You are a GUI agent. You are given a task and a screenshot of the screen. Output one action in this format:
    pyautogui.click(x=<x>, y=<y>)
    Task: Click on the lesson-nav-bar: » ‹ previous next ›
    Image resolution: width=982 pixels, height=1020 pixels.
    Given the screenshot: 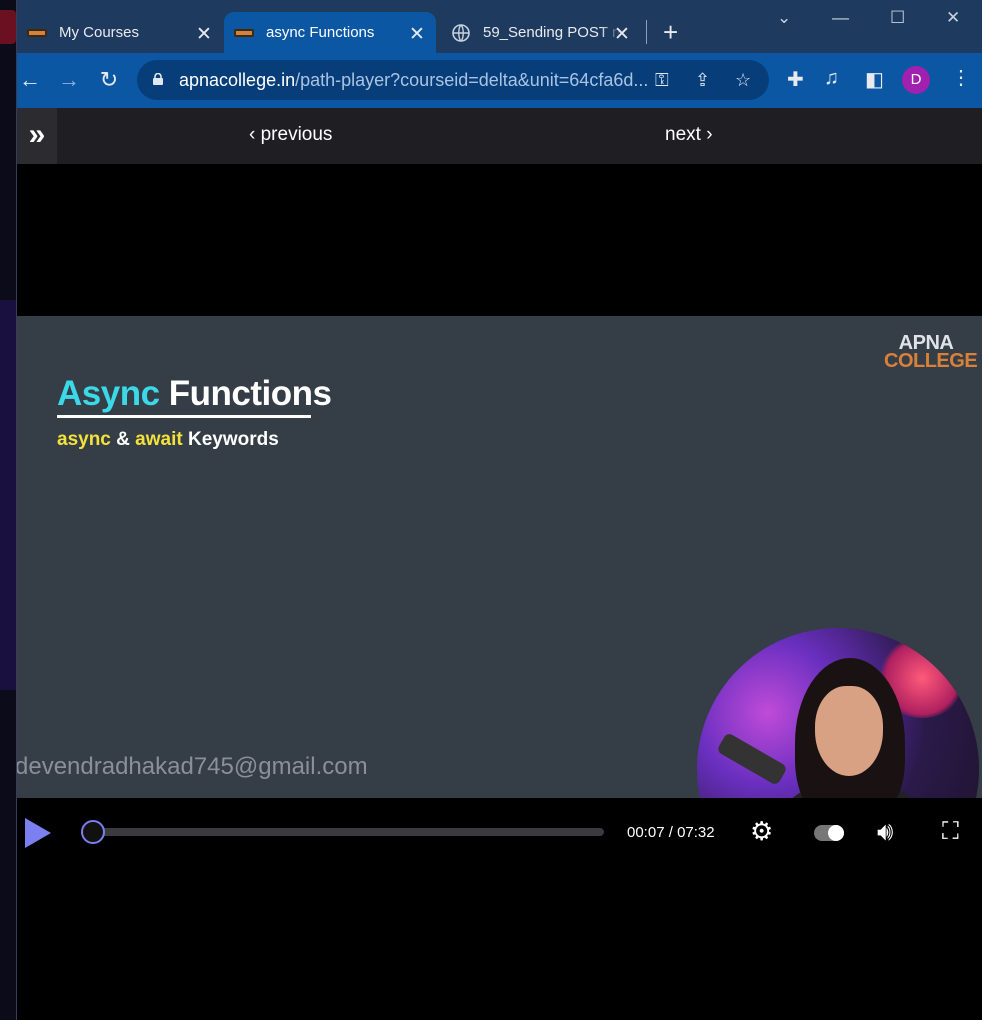 What is the action you would take?
    pyautogui.click(x=499, y=136)
    